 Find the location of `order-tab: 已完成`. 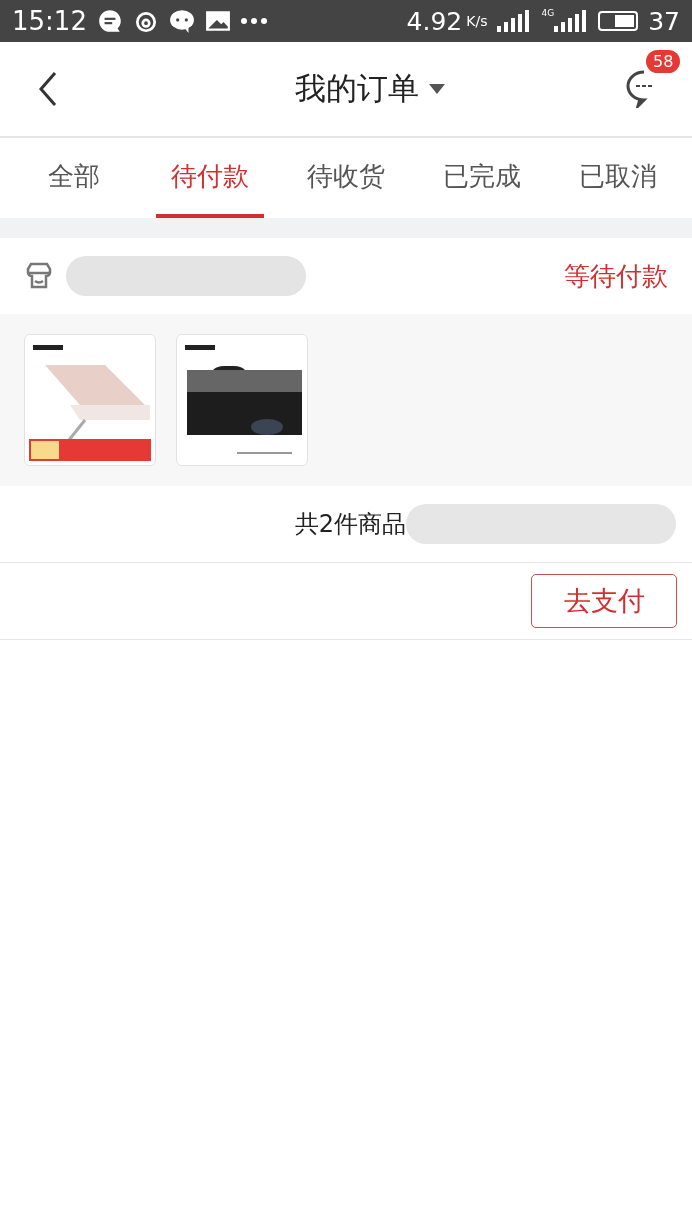

order-tab: 已完成 is located at coordinates (482, 178).